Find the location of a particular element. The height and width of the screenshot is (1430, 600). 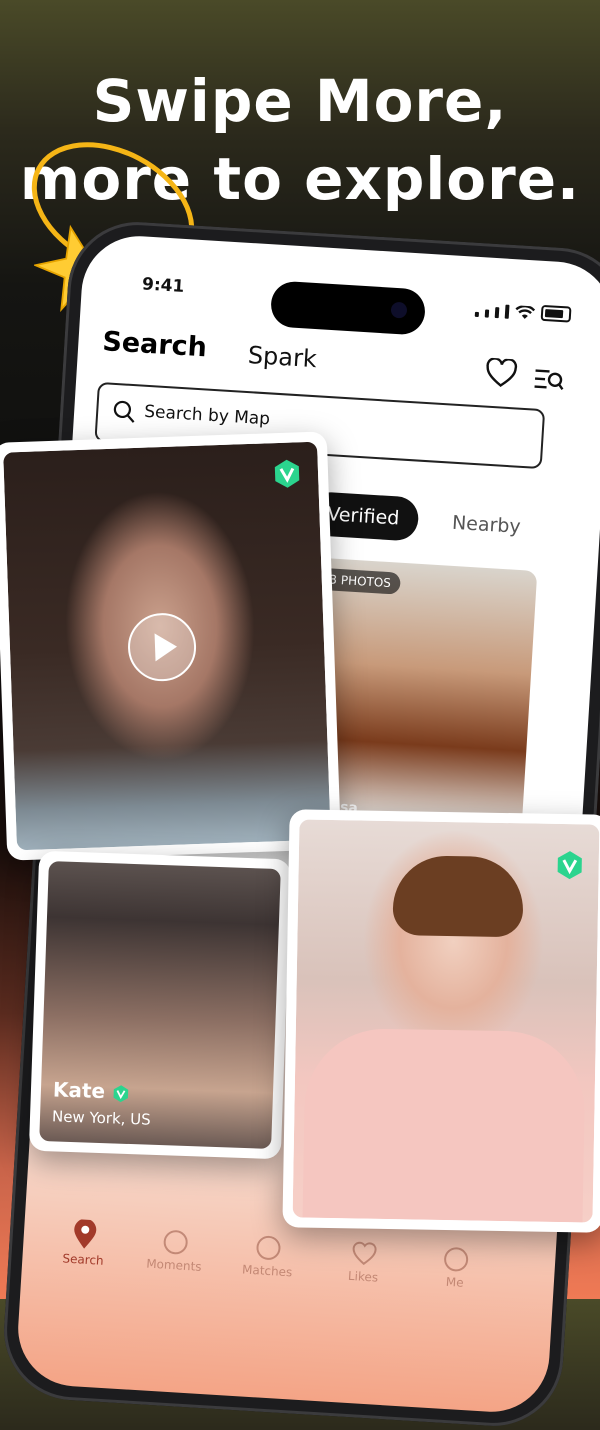

nav-search: Search is located at coordinates (84, 1243).